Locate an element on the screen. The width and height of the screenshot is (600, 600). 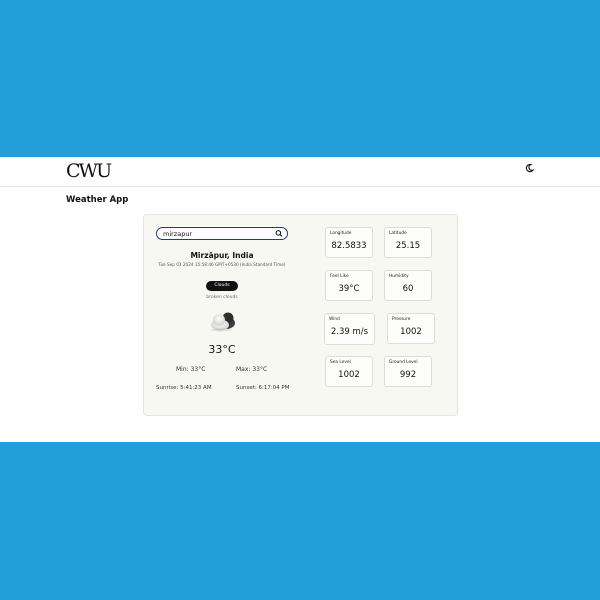
theme-toggle-button is located at coordinates (530, 169).